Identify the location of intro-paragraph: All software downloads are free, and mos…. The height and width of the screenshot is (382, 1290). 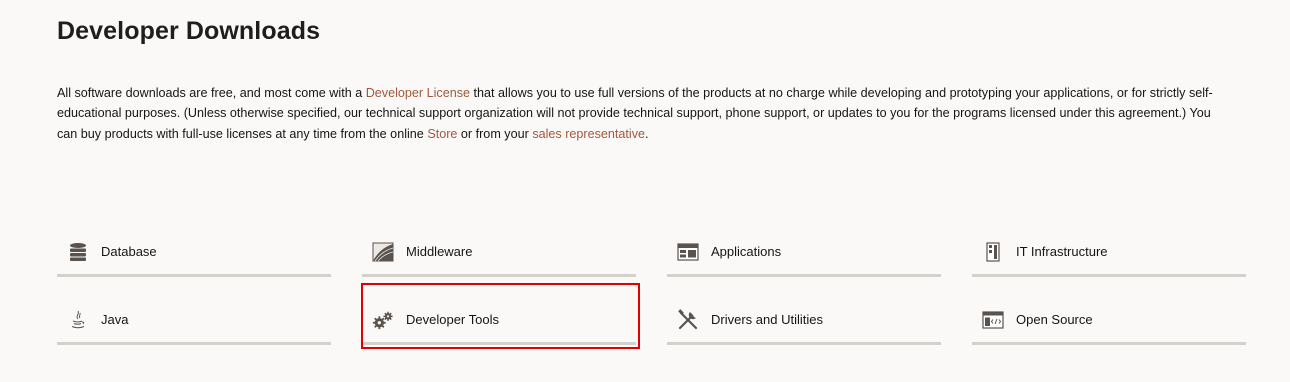
(642, 114).